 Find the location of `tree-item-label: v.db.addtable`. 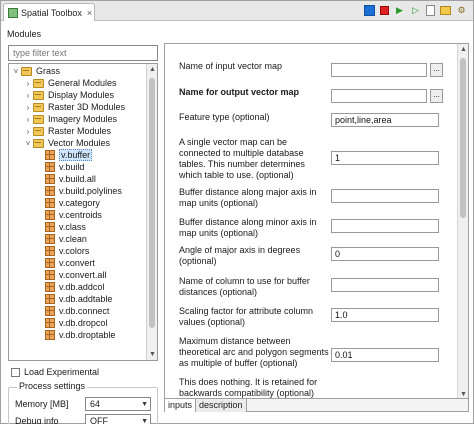

tree-item-label: v.db.addtable is located at coordinates (86, 299).